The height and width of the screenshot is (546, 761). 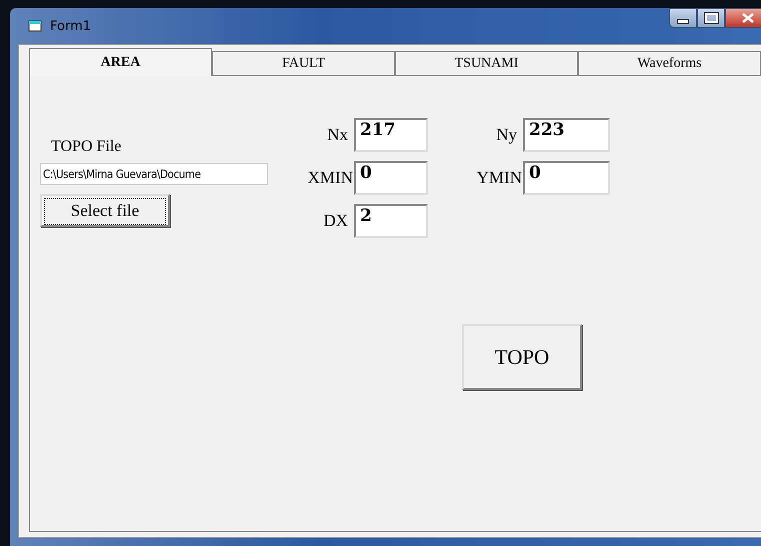 What do you see at coordinates (391, 135) in the screenshot?
I see `number-field: 217` at bounding box center [391, 135].